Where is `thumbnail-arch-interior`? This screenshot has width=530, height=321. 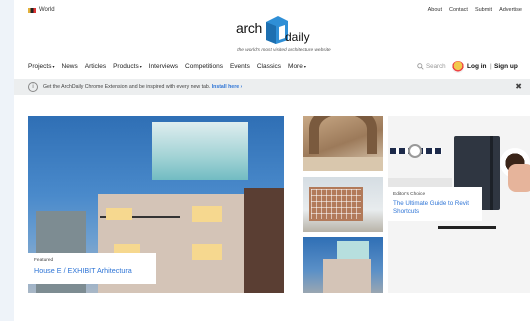
thumbnail-arch-interior is located at coordinates (343, 143).